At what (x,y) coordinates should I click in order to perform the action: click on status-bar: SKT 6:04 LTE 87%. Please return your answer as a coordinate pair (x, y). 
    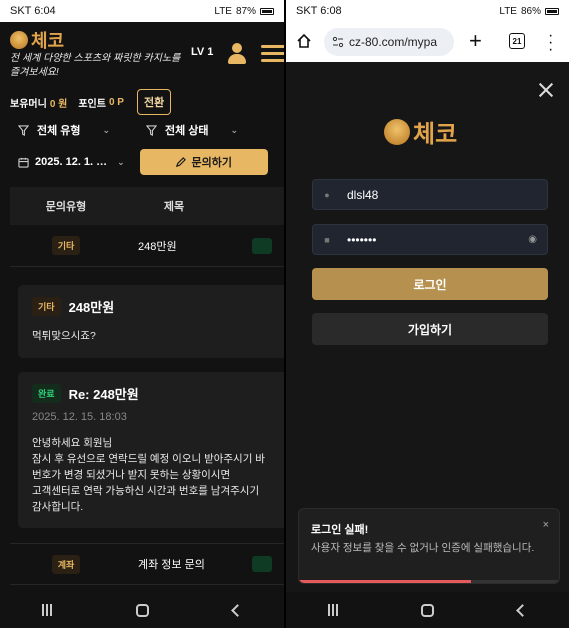
    Looking at the image, I should click on (142, 11).